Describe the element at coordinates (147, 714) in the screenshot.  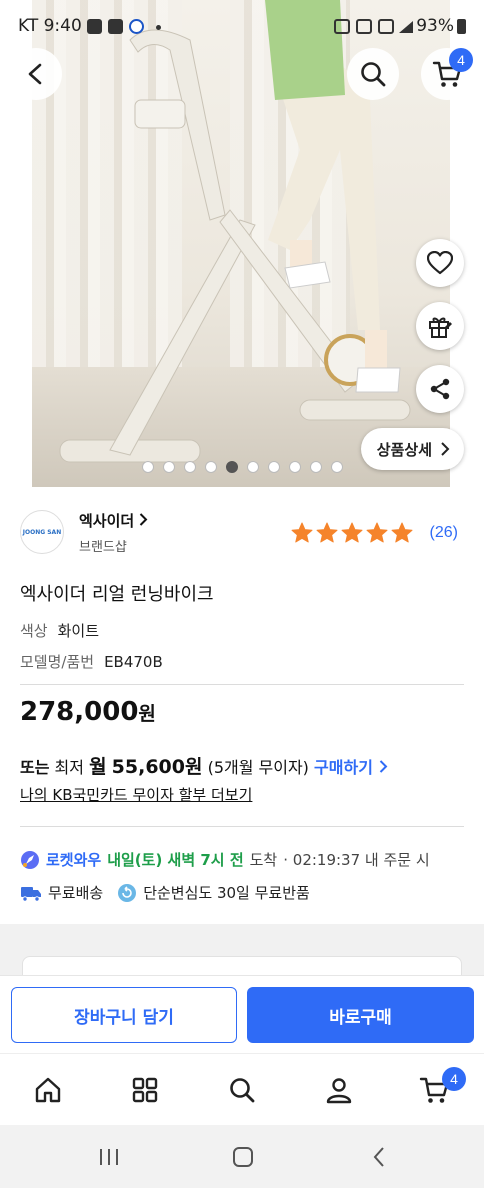
I see `price-unit: 원` at that location.